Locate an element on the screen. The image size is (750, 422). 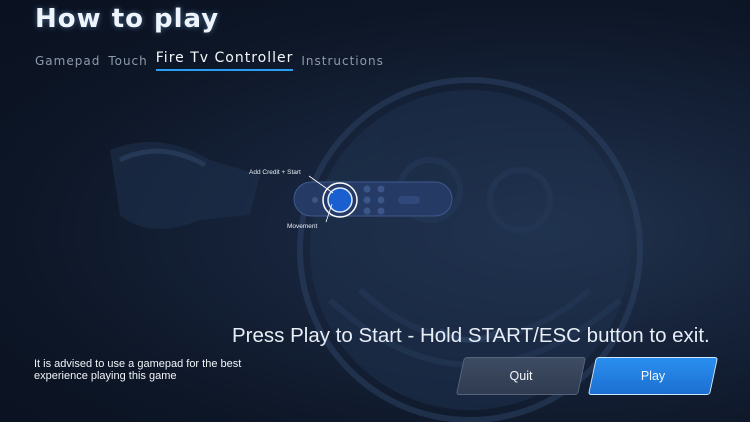
play-button-label: Play is located at coordinates (653, 376).